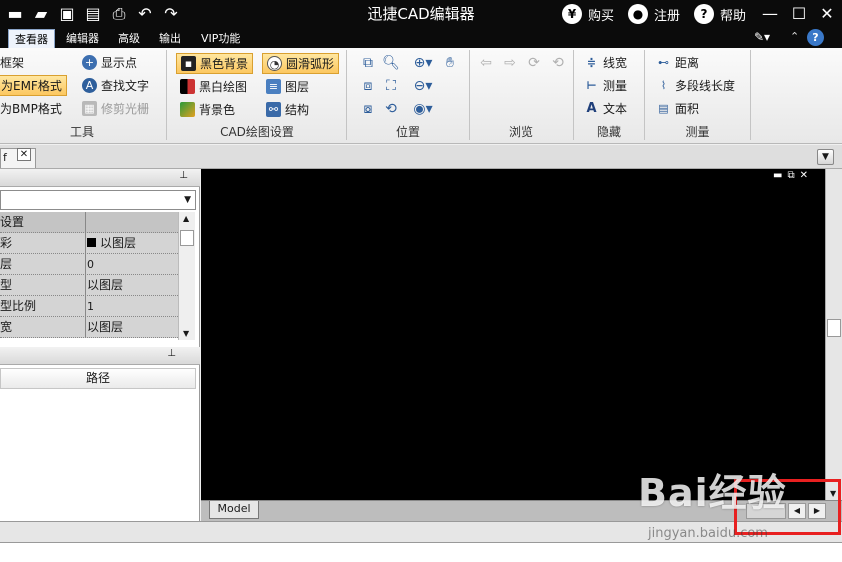 Image resolution: width=842 pixels, height=562 pixels. I want to click on smooth-arc-button: ◔ 圆滑弧形, so click(301, 63).